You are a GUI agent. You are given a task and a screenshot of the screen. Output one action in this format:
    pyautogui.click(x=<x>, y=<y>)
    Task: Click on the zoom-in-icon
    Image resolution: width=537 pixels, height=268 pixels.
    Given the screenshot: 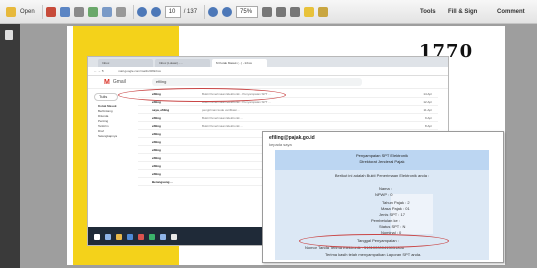 What is the action you would take?
    pyautogui.click(x=227, y=11)
    